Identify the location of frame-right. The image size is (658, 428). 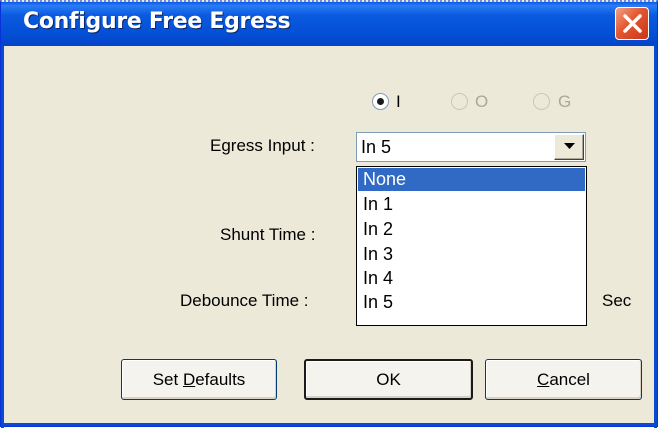
(655, 237).